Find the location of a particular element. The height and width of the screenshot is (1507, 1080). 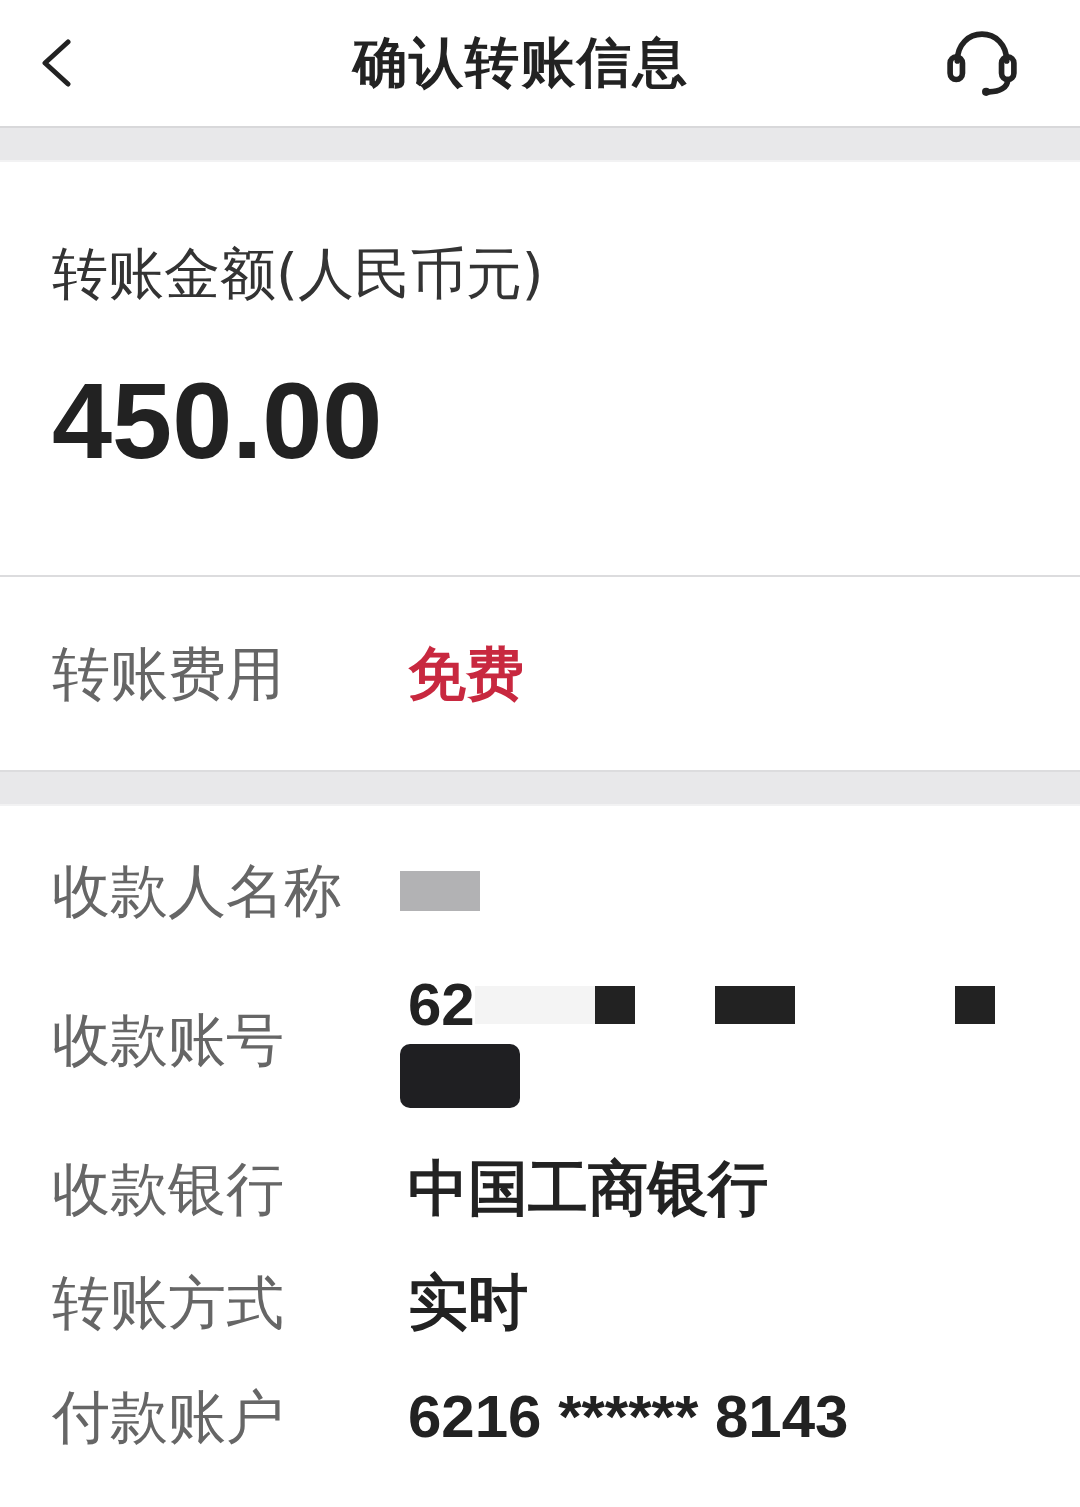

detail-value: 实时 is located at coordinates (468, 1303).